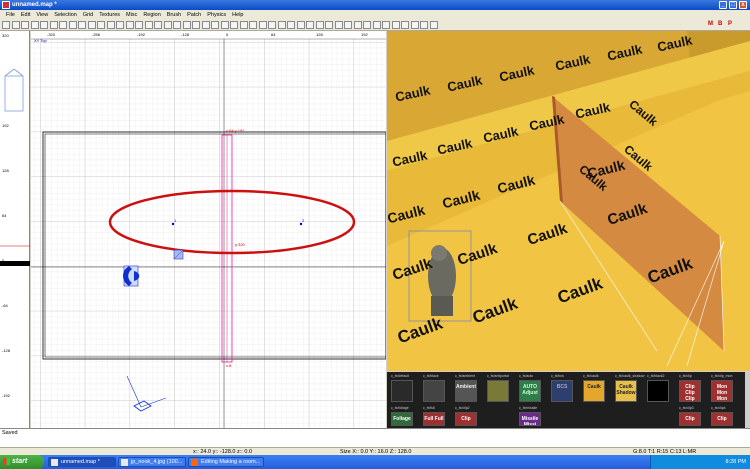 The width and height of the screenshot is (750, 469). What do you see at coordinates (402, 419) in the screenshot?
I see `texture-tile: Foliage` at bounding box center [402, 419].